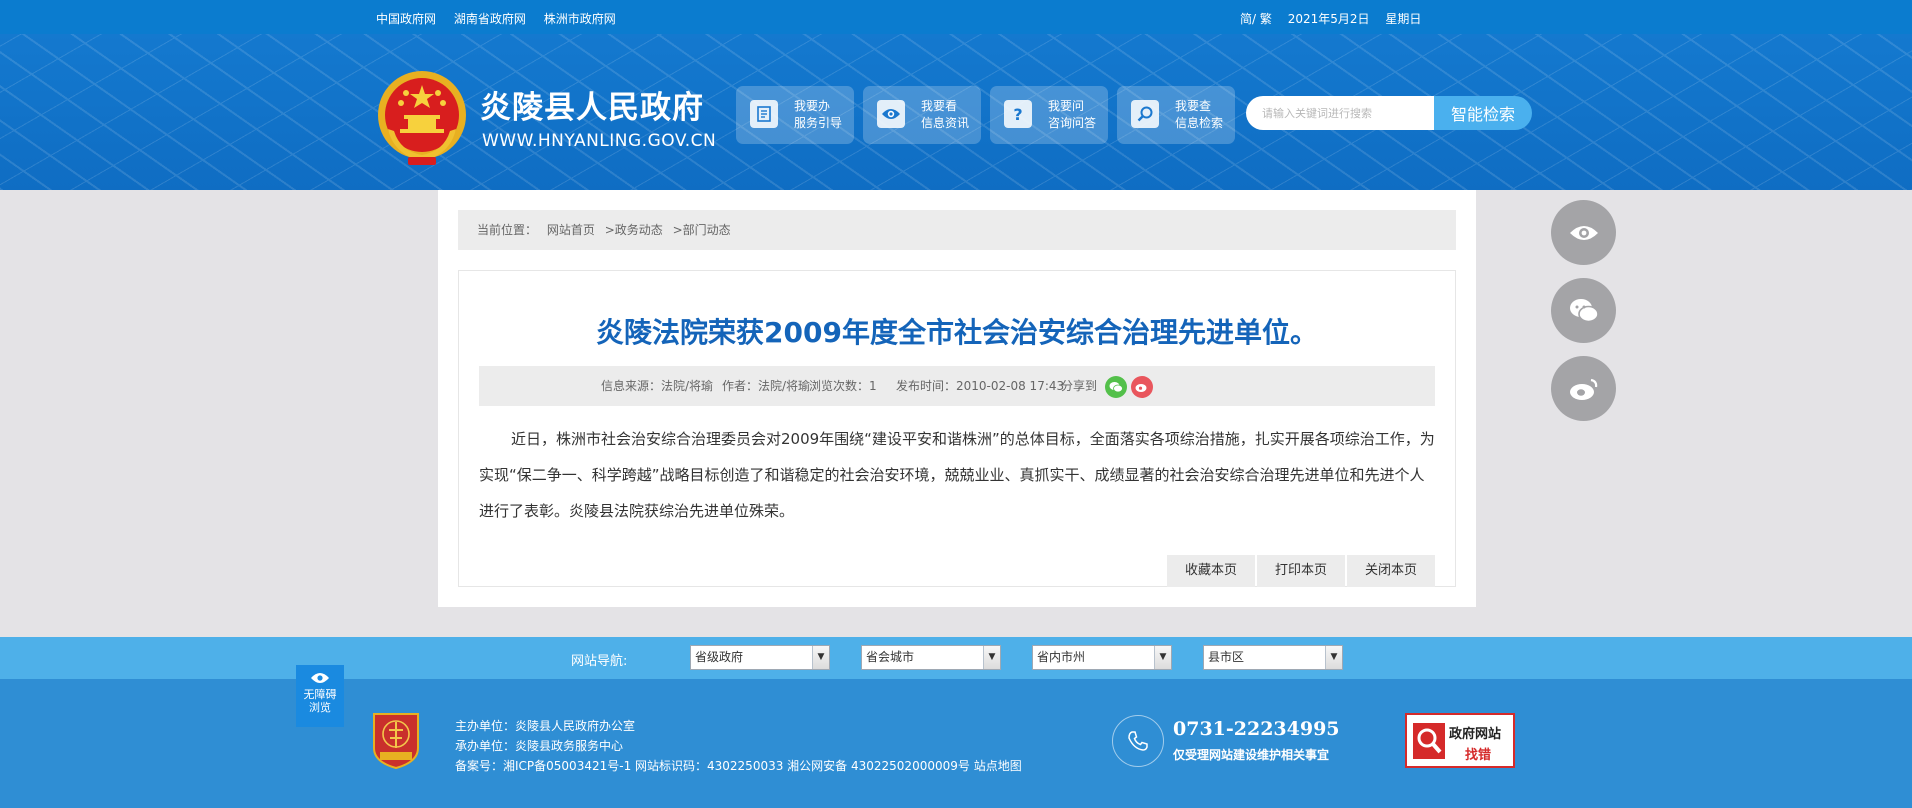 The width and height of the screenshot is (1912, 808). Describe the element at coordinates (818, 123) in the screenshot. I see `service-line2: 服务引导` at that location.